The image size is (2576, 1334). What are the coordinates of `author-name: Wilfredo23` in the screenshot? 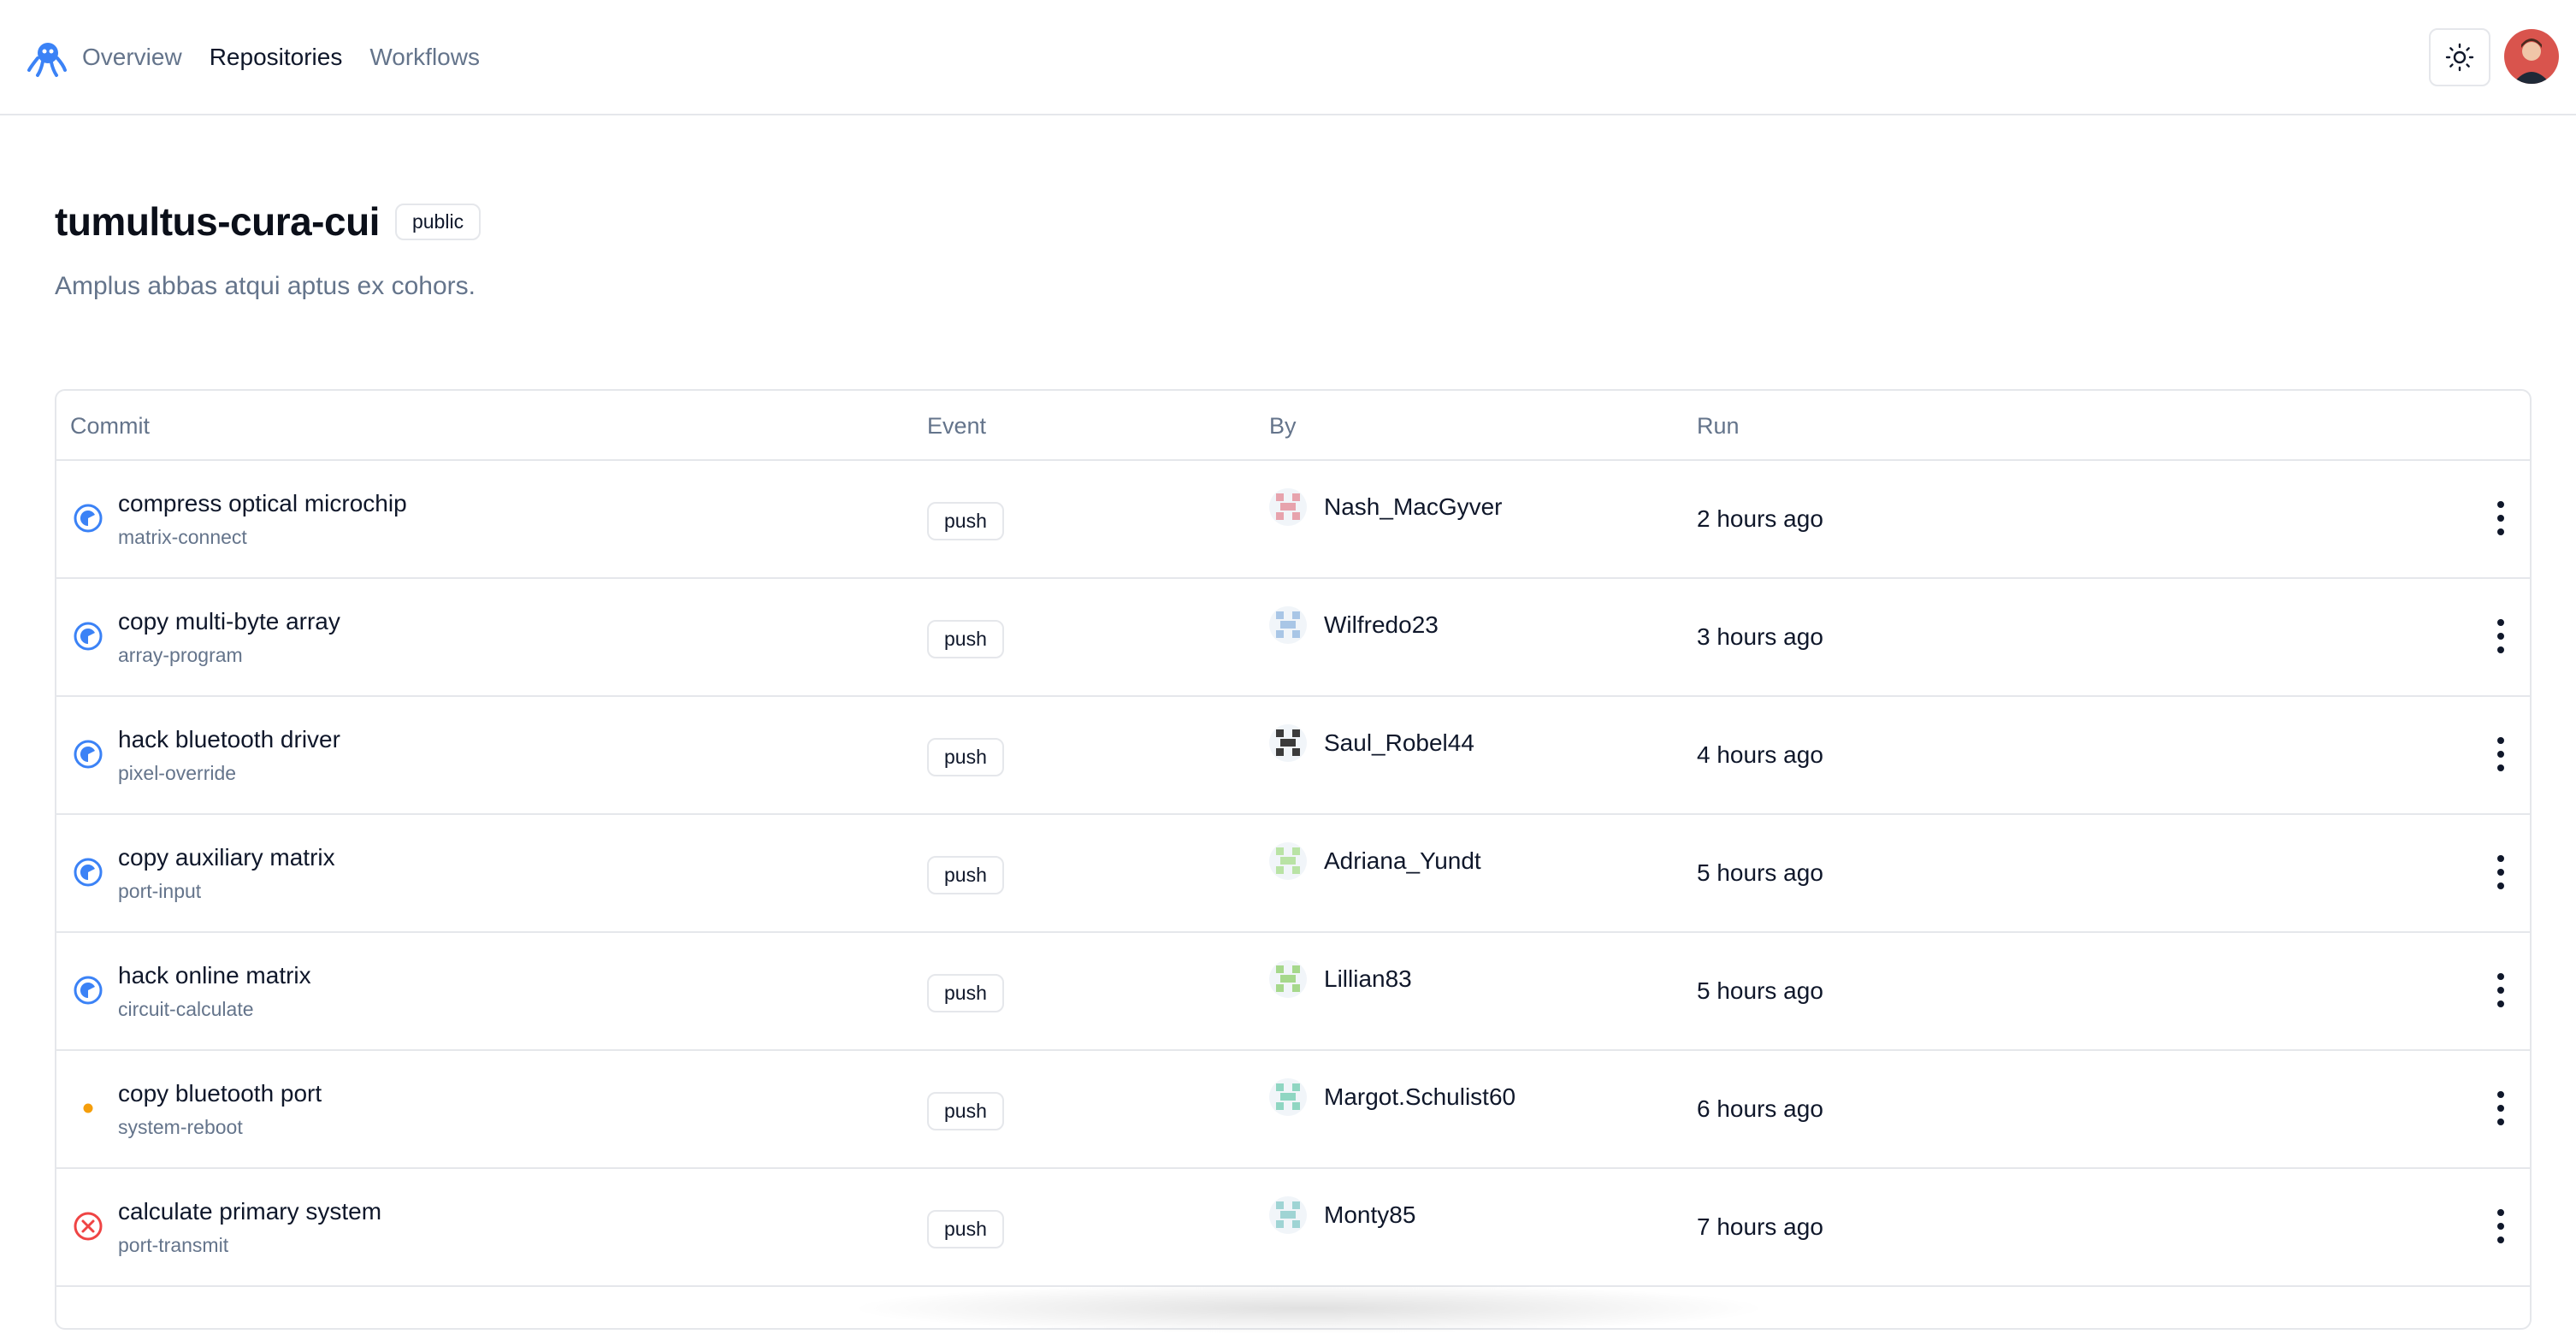 It's located at (1381, 624).